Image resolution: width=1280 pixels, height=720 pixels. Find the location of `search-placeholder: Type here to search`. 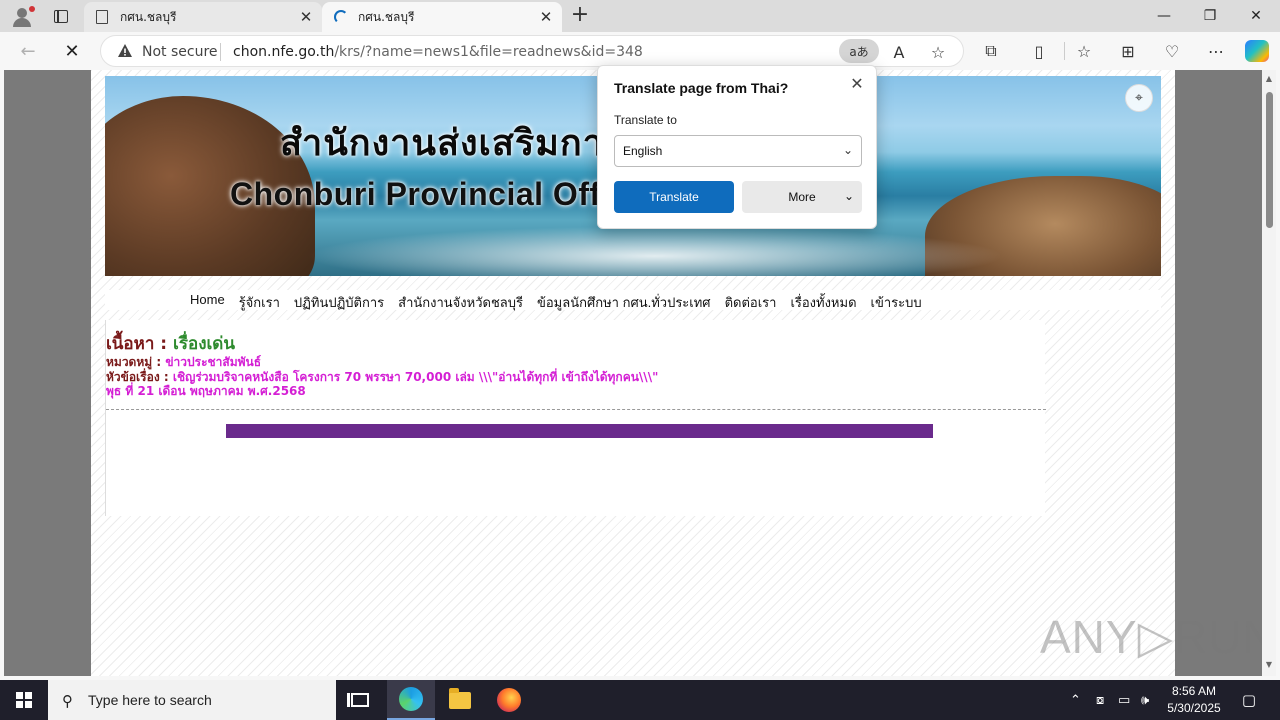

search-placeholder: Type here to search is located at coordinates (150, 700).